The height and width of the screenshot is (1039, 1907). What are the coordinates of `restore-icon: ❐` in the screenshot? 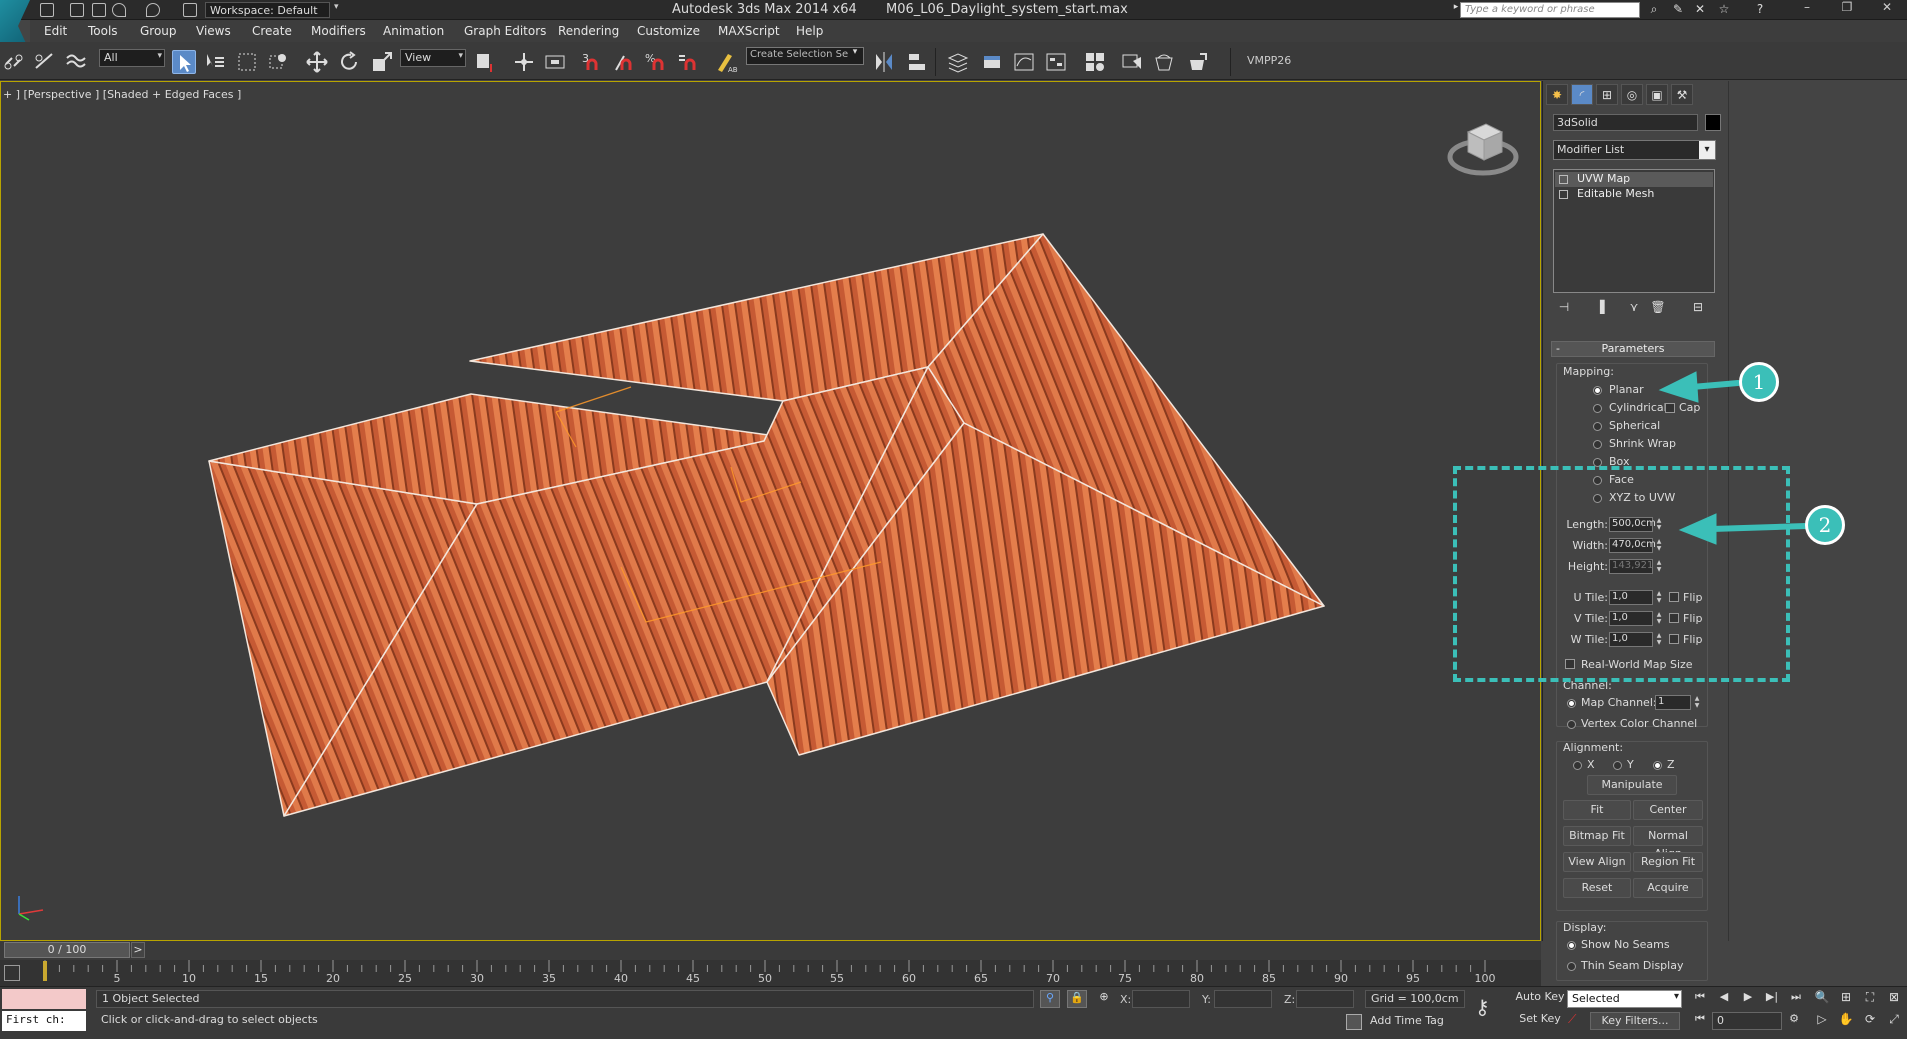 It's located at (1847, 9).